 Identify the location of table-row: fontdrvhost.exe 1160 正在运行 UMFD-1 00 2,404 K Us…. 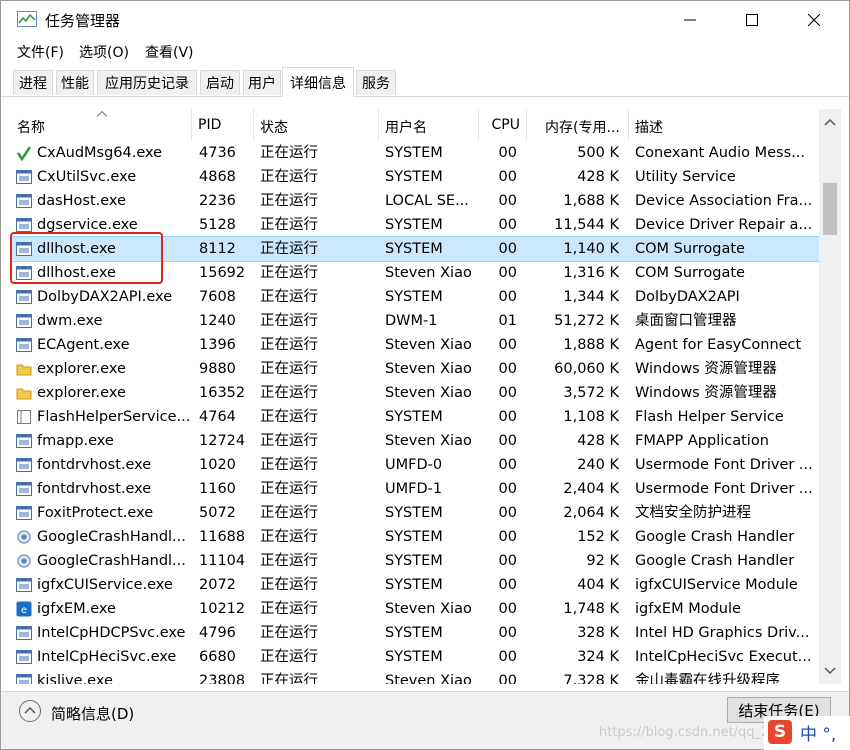
(415, 489).